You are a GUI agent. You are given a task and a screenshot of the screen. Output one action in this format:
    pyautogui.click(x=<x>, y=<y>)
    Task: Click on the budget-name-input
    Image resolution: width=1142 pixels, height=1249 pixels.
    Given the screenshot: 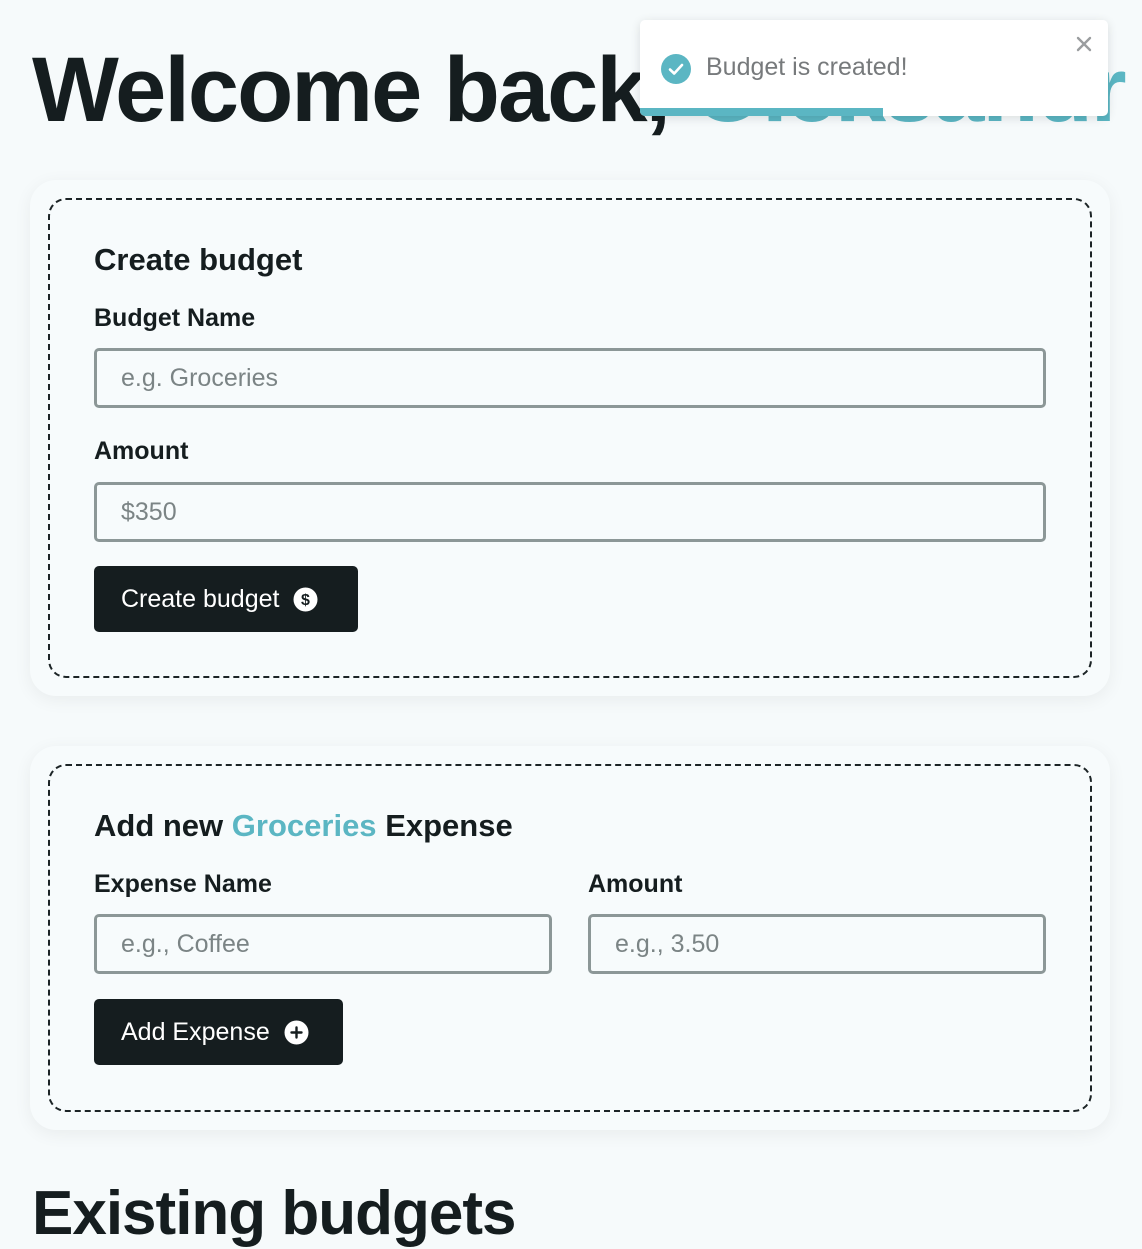 What is the action you would take?
    pyautogui.click(x=570, y=378)
    